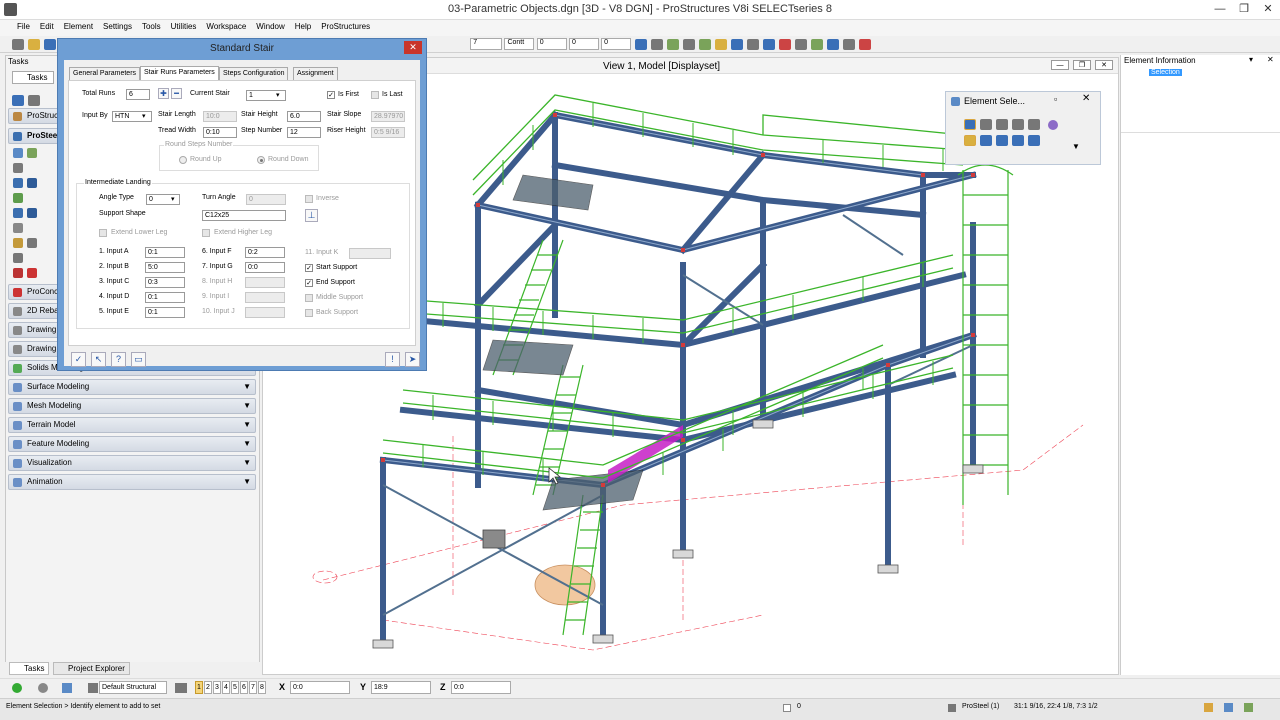 The image size is (1280, 720). Describe the element at coordinates (244, 687) in the screenshot. I see `view-6-button: 6` at that location.